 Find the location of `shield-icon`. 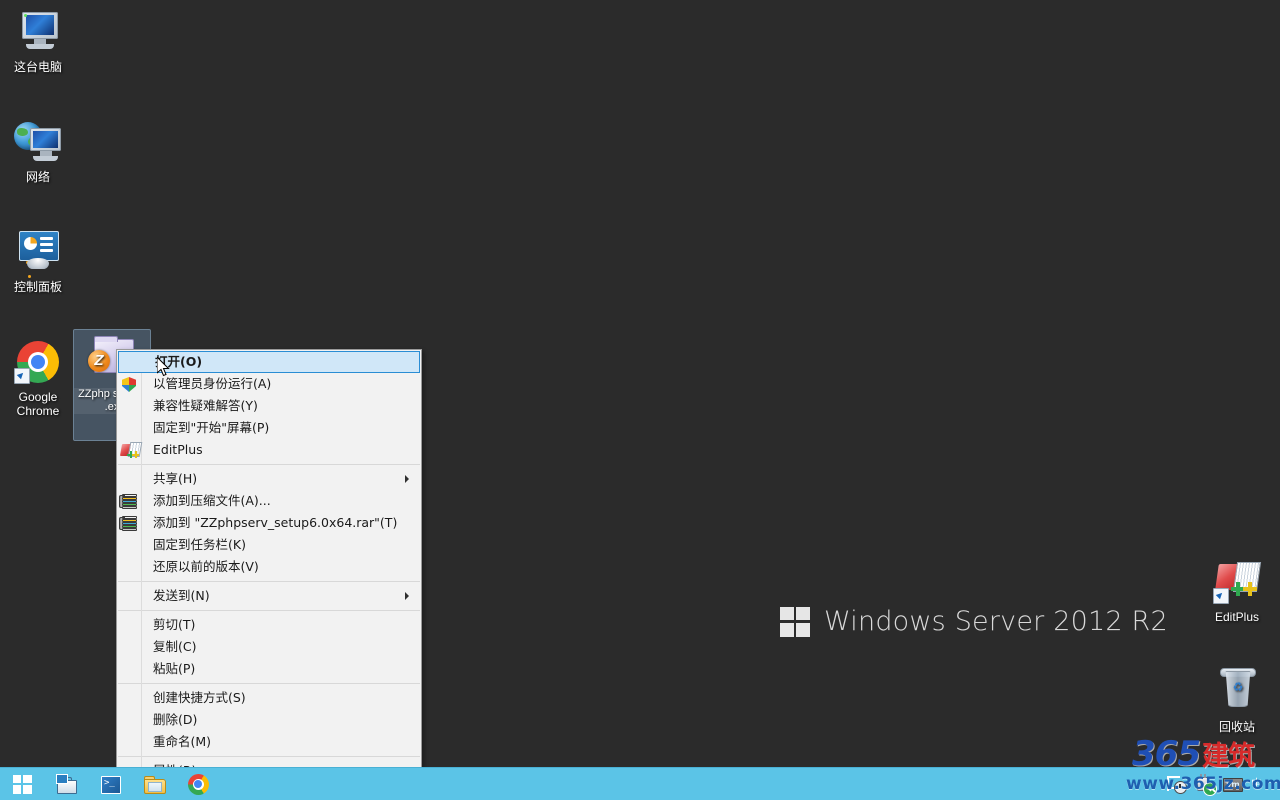

shield-icon is located at coordinates (130, 384).